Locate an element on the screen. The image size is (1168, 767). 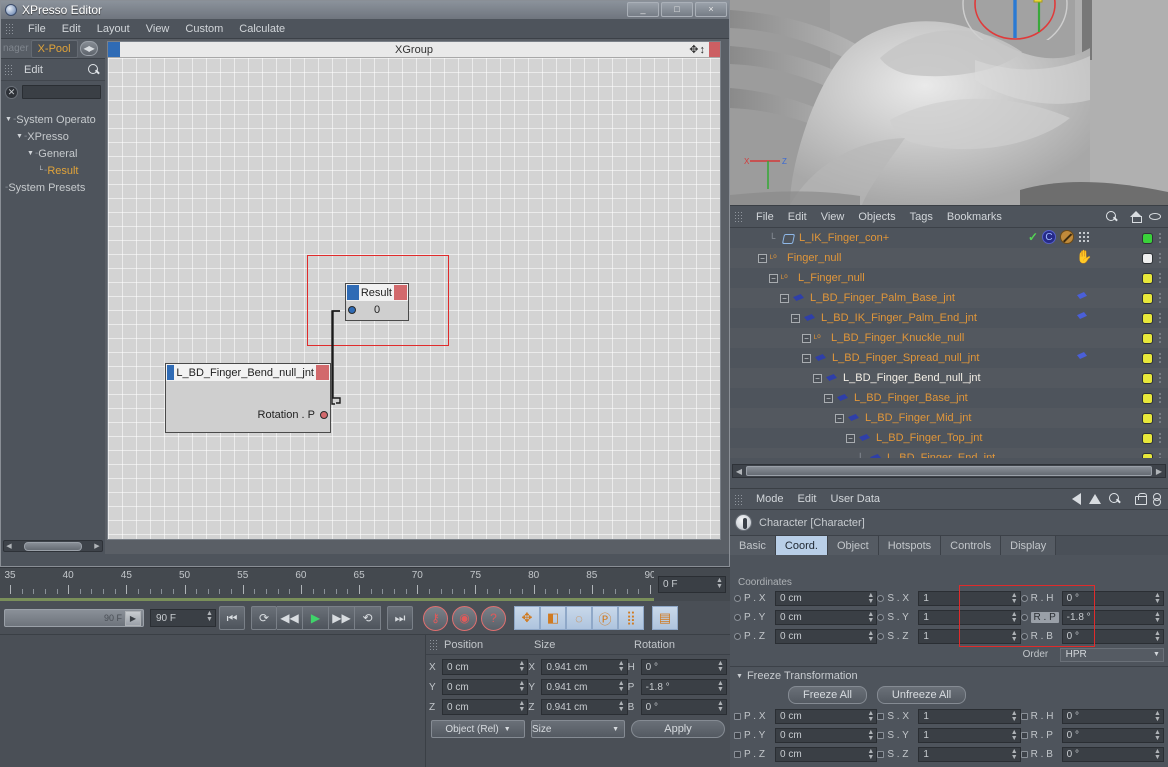
output-port-icon is located at coordinates (324, 415).